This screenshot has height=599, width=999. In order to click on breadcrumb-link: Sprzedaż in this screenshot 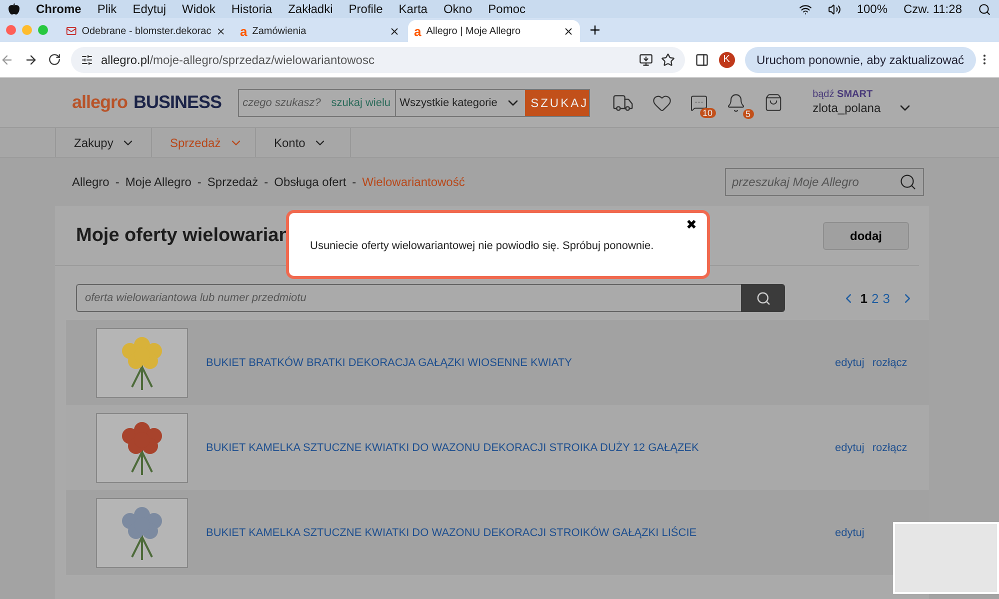, I will do `click(232, 182)`.